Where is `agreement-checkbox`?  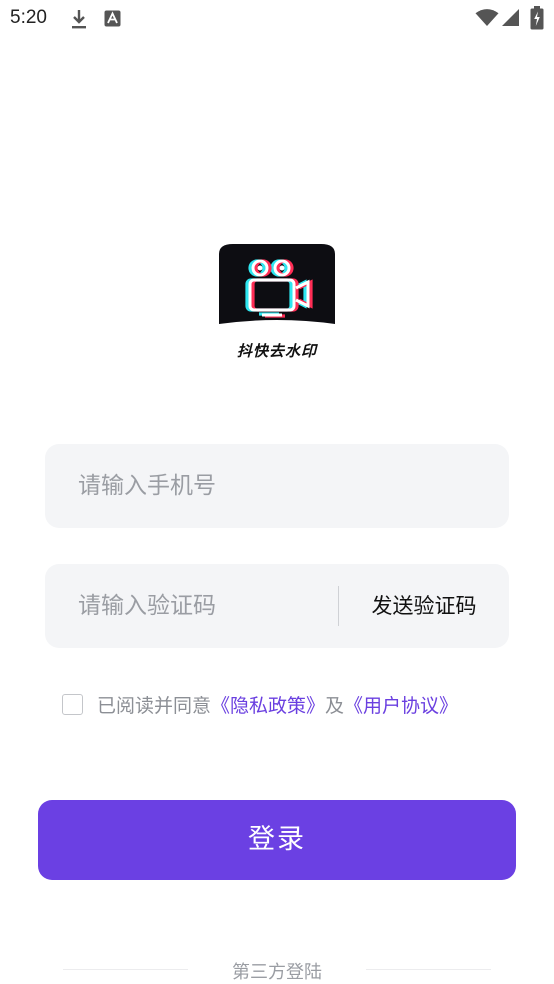 agreement-checkbox is located at coordinates (72, 704).